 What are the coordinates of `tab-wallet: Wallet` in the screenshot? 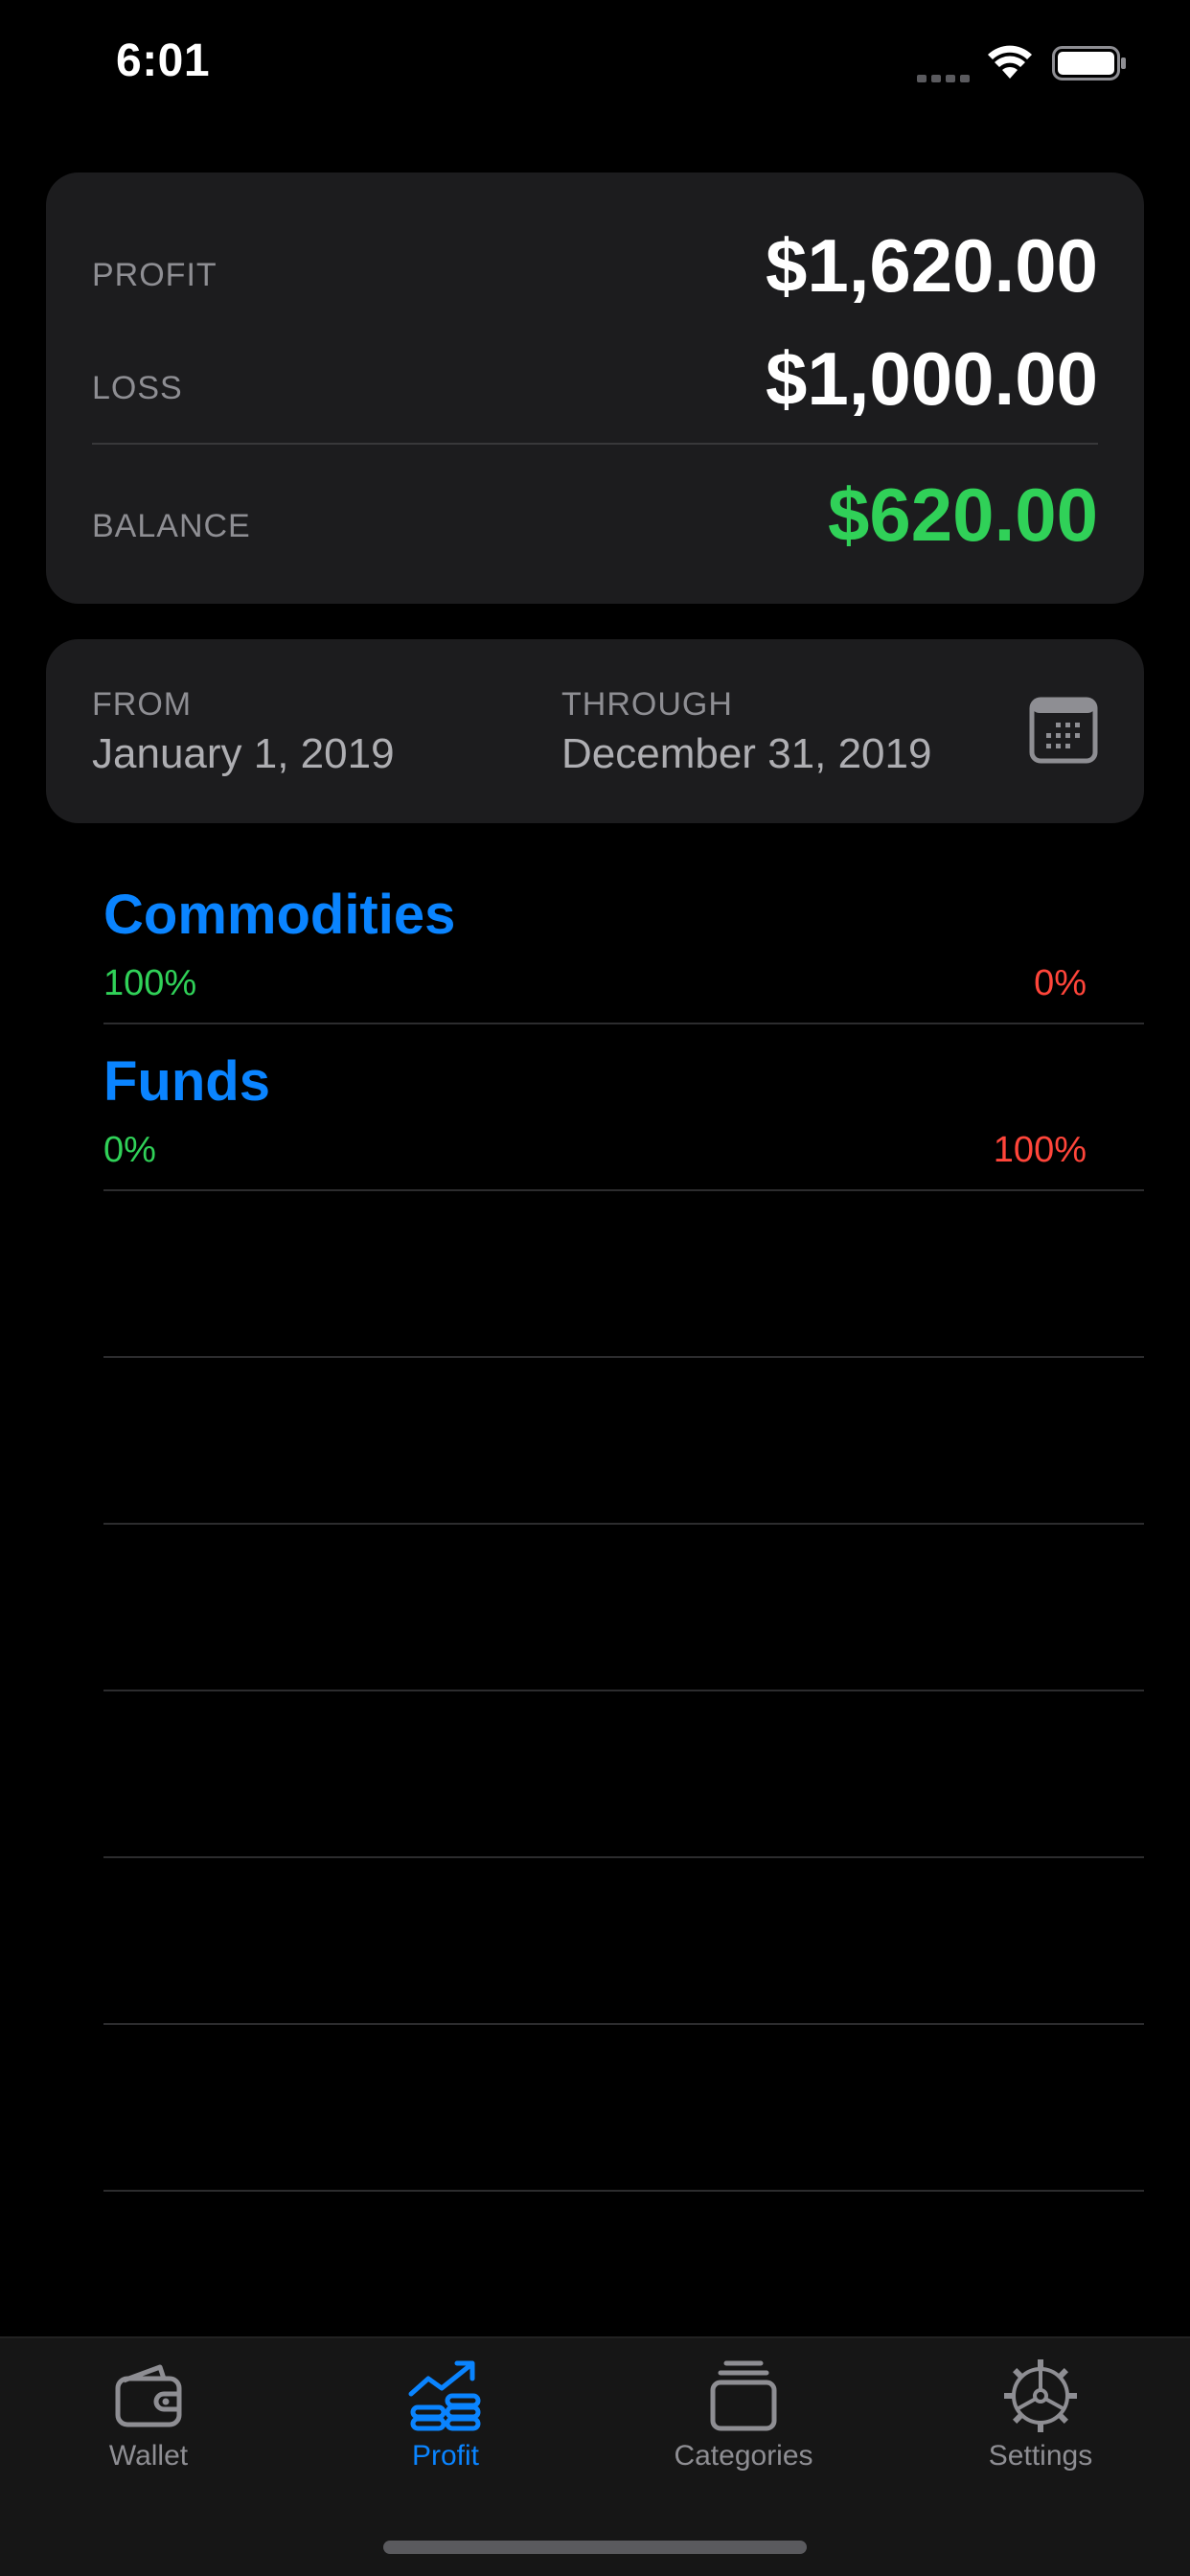 It's located at (148, 2425).